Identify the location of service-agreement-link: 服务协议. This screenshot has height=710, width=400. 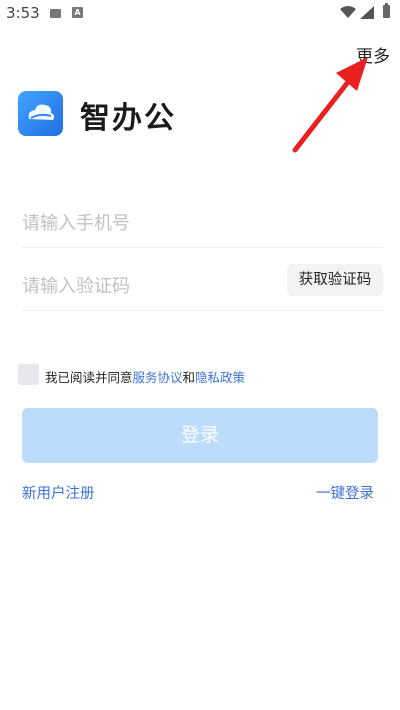
(158, 377).